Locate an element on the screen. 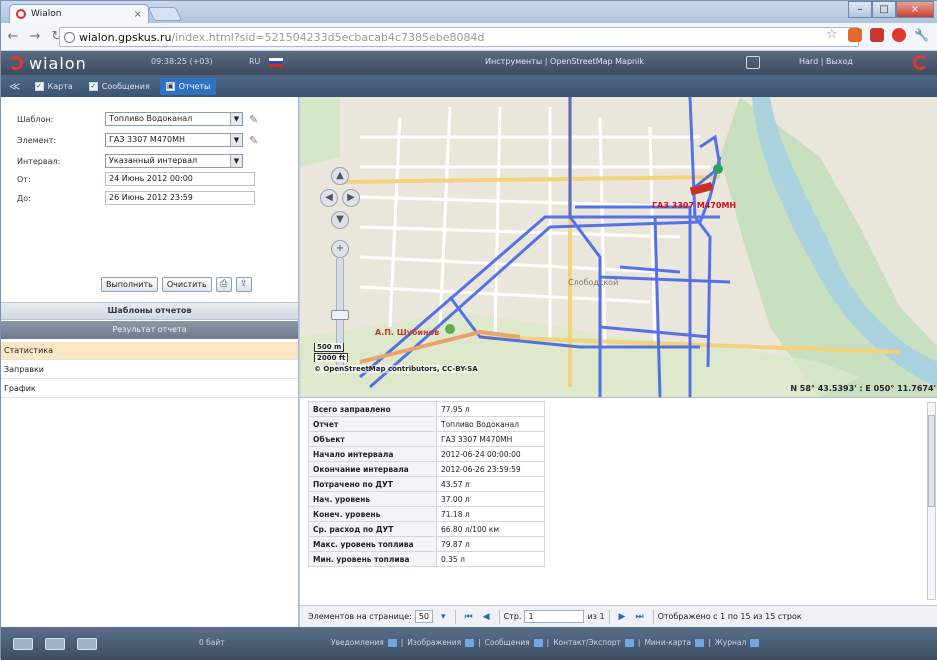 The width and height of the screenshot is (937, 660). to-date-input: 26 Июнь 2012 23:59 is located at coordinates (180, 198).